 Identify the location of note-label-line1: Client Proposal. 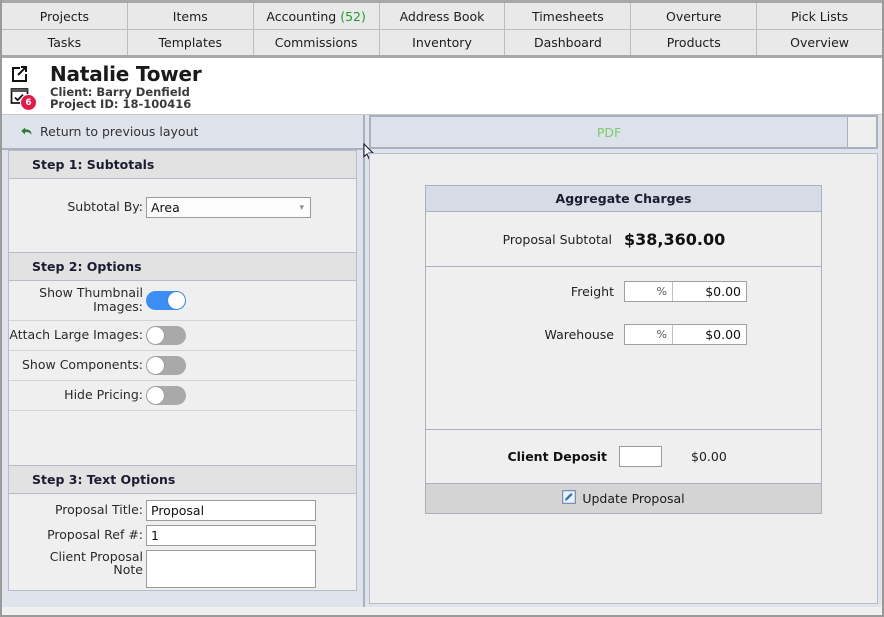
(96, 556).